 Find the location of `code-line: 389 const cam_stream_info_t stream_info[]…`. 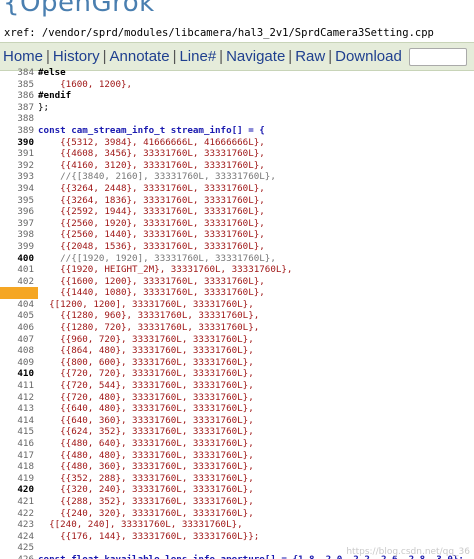

code-line: 389 const cam_stream_info_t stream_info[]… is located at coordinates (237, 131).